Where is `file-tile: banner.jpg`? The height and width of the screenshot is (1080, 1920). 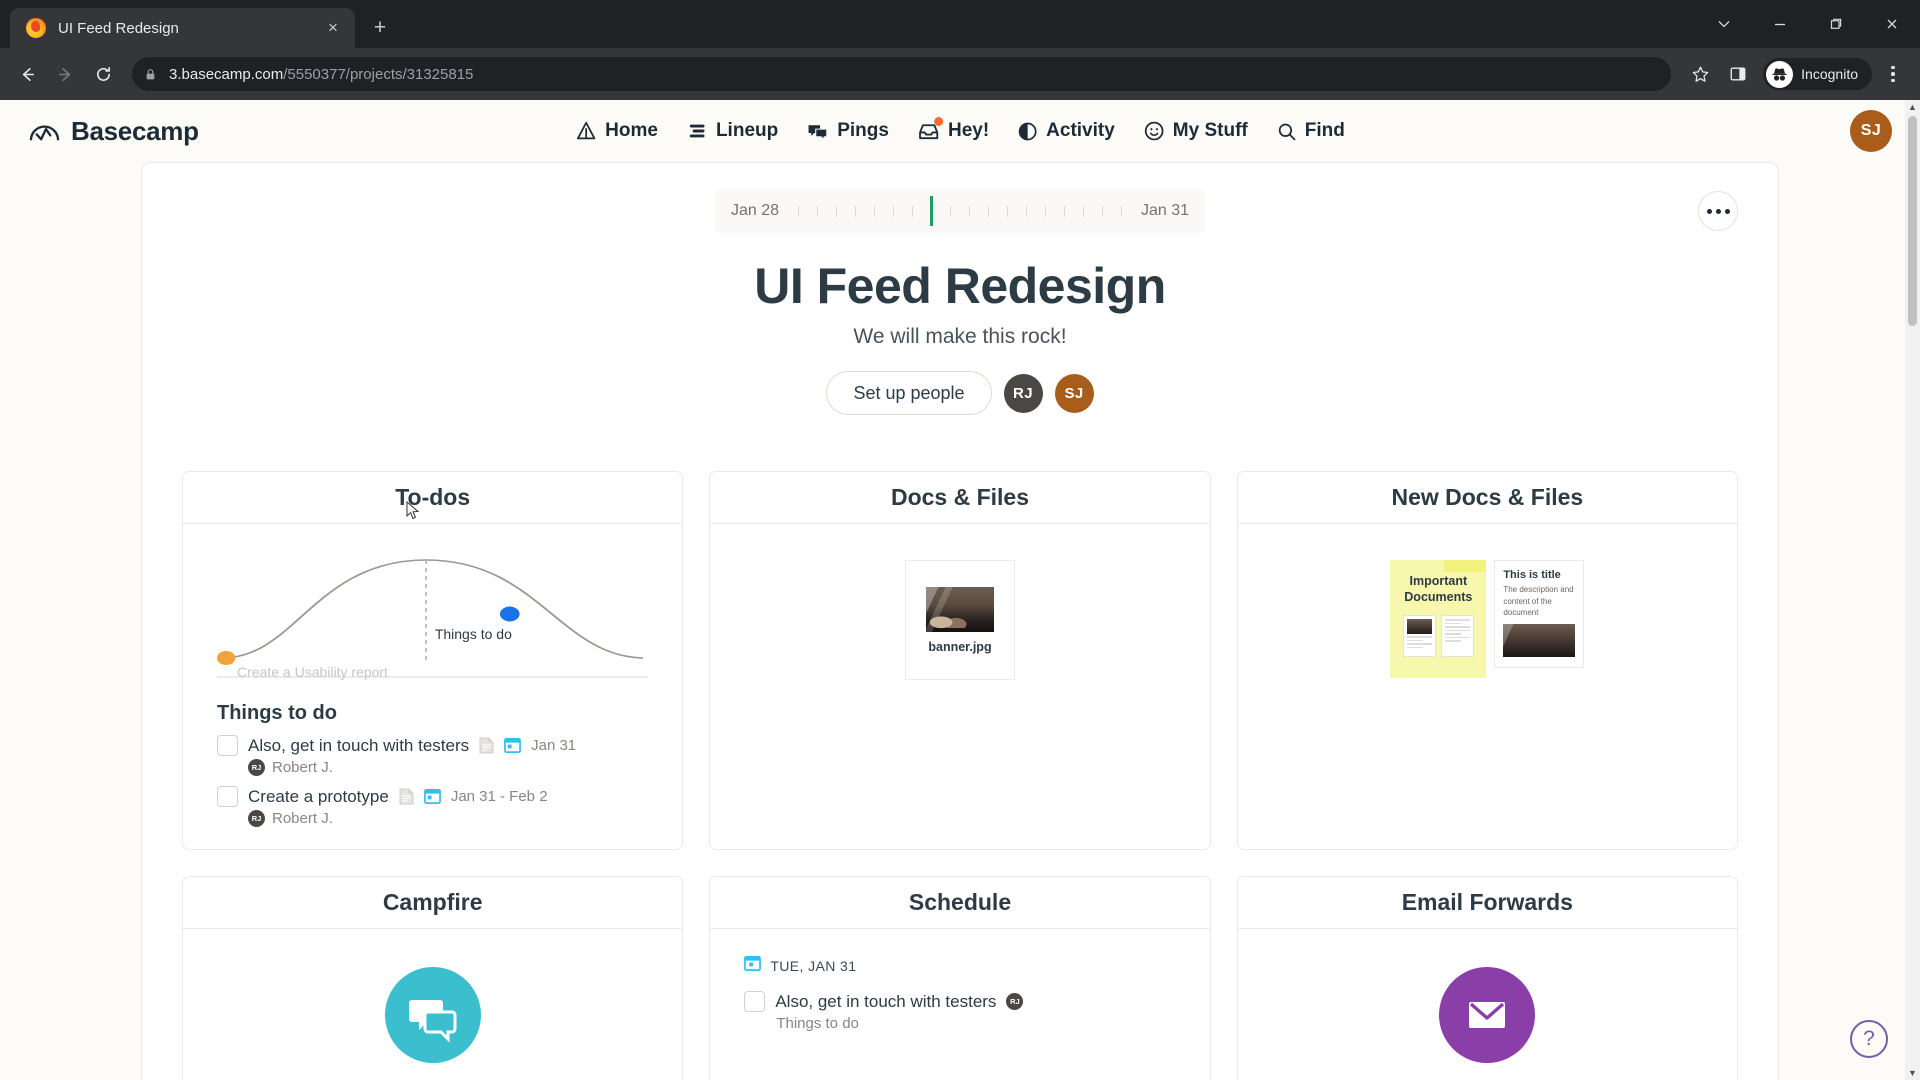
file-tile: banner.jpg is located at coordinates (959, 620).